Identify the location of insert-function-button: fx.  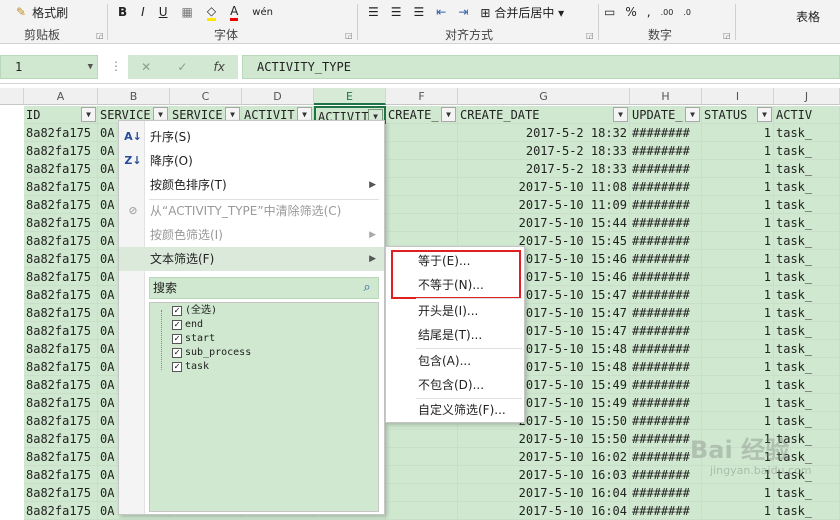
(219, 67).